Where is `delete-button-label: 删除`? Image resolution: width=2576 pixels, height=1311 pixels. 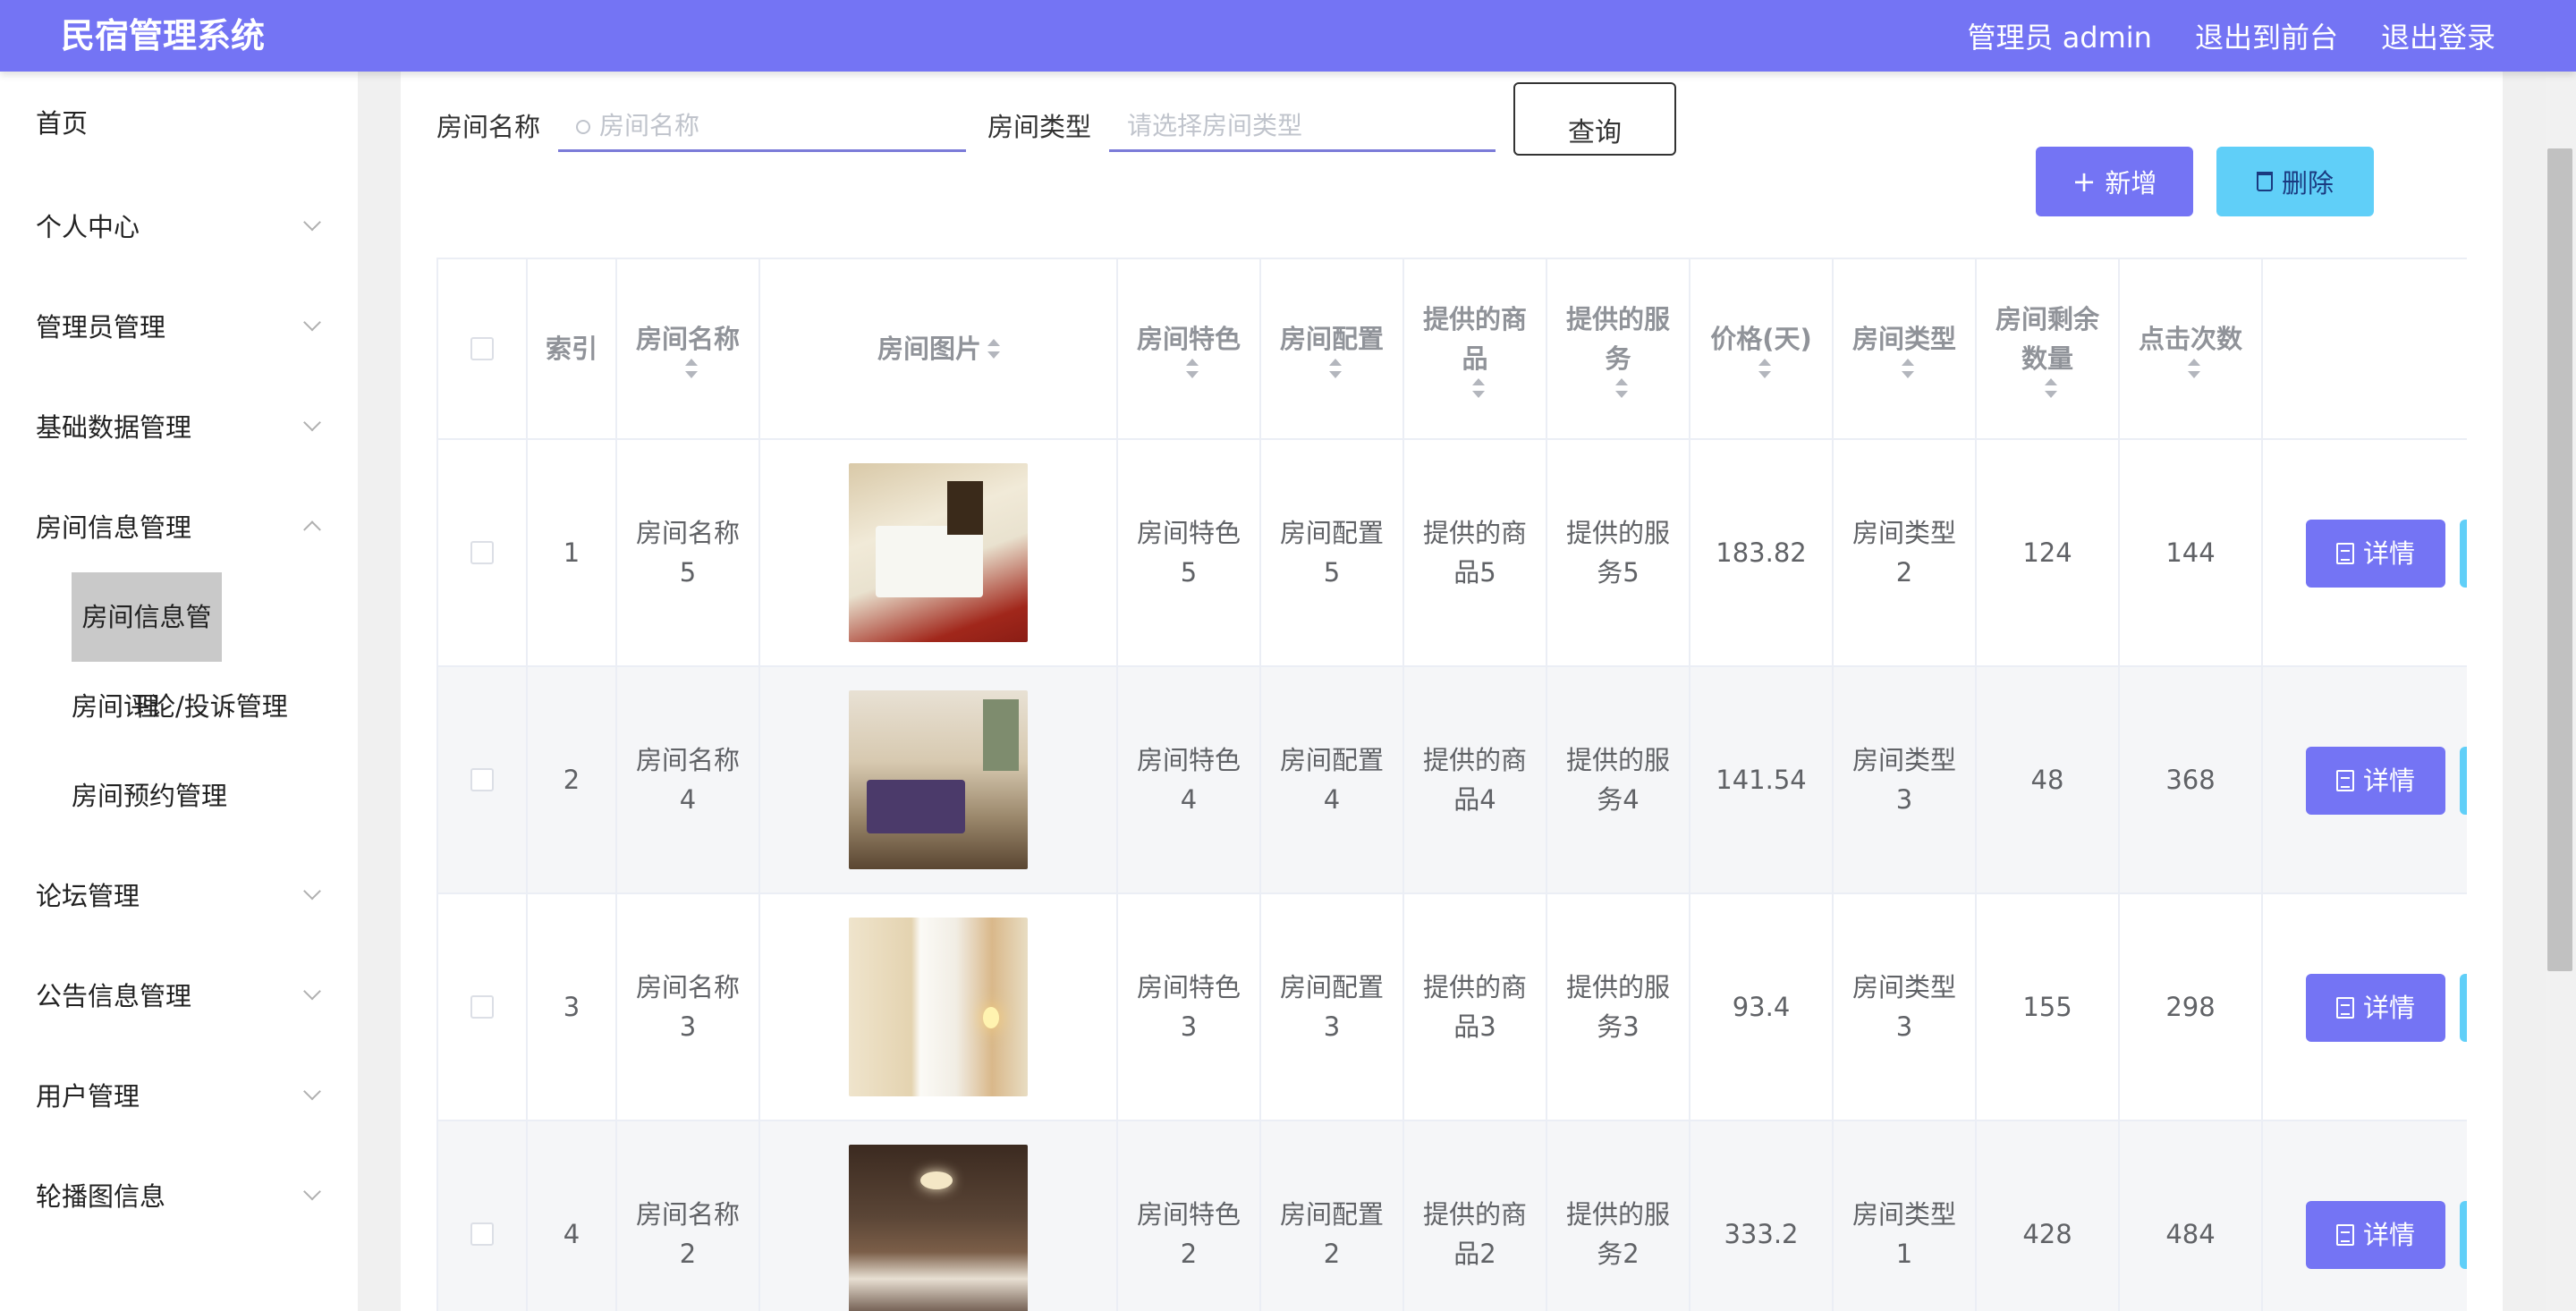 delete-button-label: 删除 is located at coordinates (2307, 183).